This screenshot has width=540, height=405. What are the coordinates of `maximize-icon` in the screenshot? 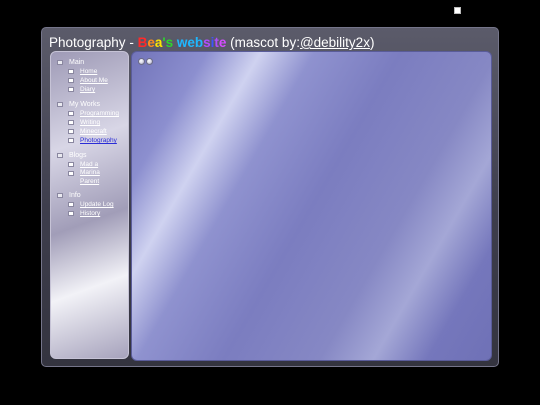 It's located at (149, 61).